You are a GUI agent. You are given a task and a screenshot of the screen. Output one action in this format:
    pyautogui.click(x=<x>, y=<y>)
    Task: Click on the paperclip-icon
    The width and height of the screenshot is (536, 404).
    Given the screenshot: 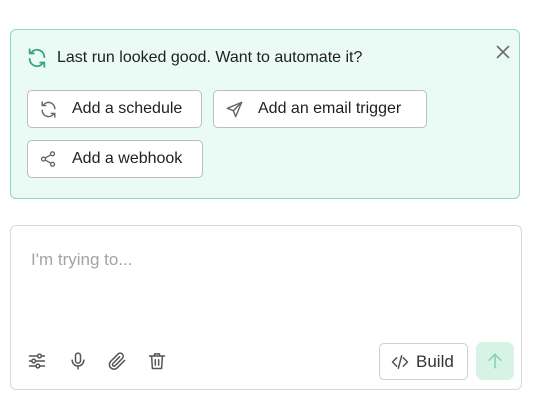 What is the action you would take?
    pyautogui.click(x=117, y=361)
    